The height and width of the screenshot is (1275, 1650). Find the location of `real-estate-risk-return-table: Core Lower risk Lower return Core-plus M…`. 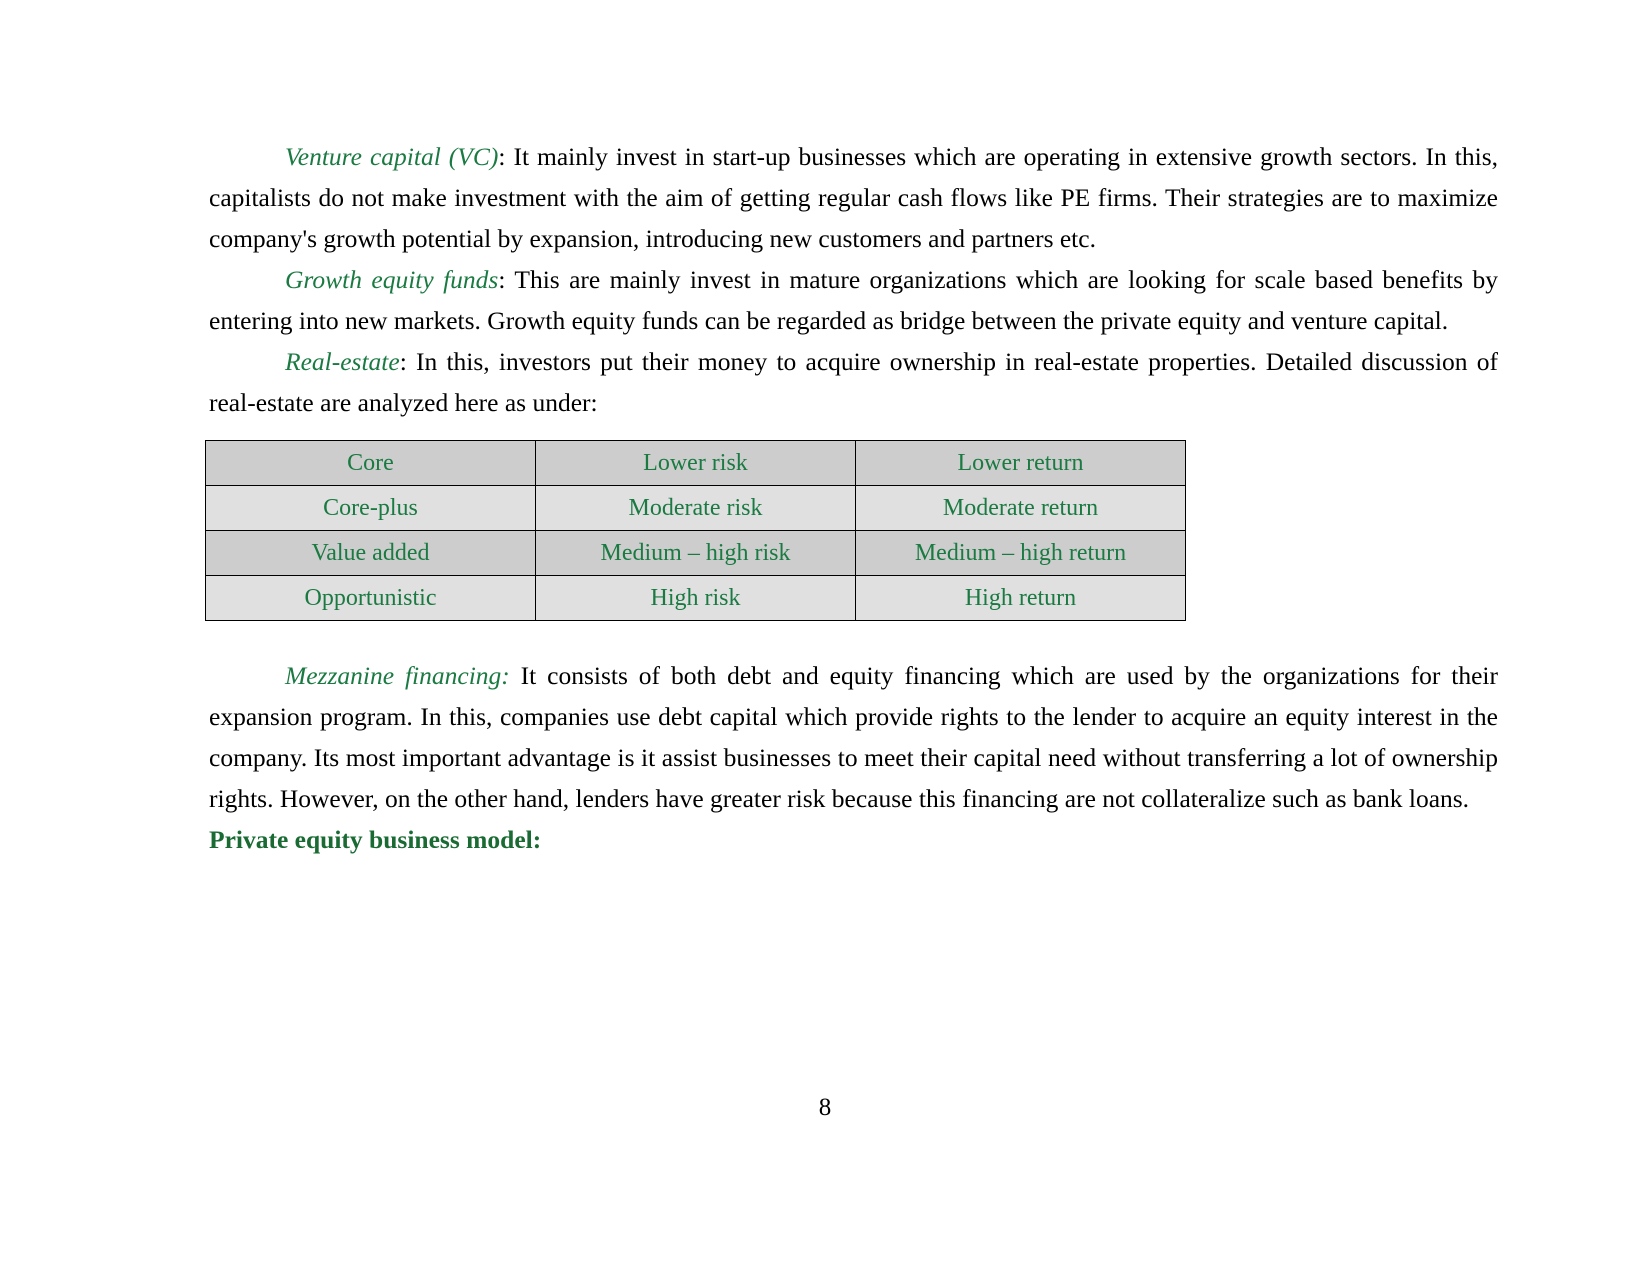

real-estate-risk-return-table: Core Lower risk Lower return Core-plus M… is located at coordinates (695, 530).